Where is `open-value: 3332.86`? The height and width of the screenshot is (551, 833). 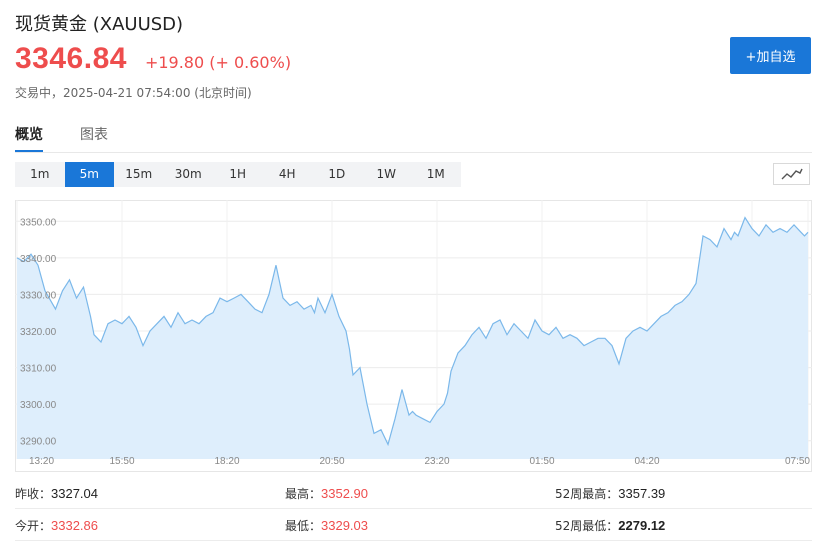 open-value: 3332.86 is located at coordinates (75, 525).